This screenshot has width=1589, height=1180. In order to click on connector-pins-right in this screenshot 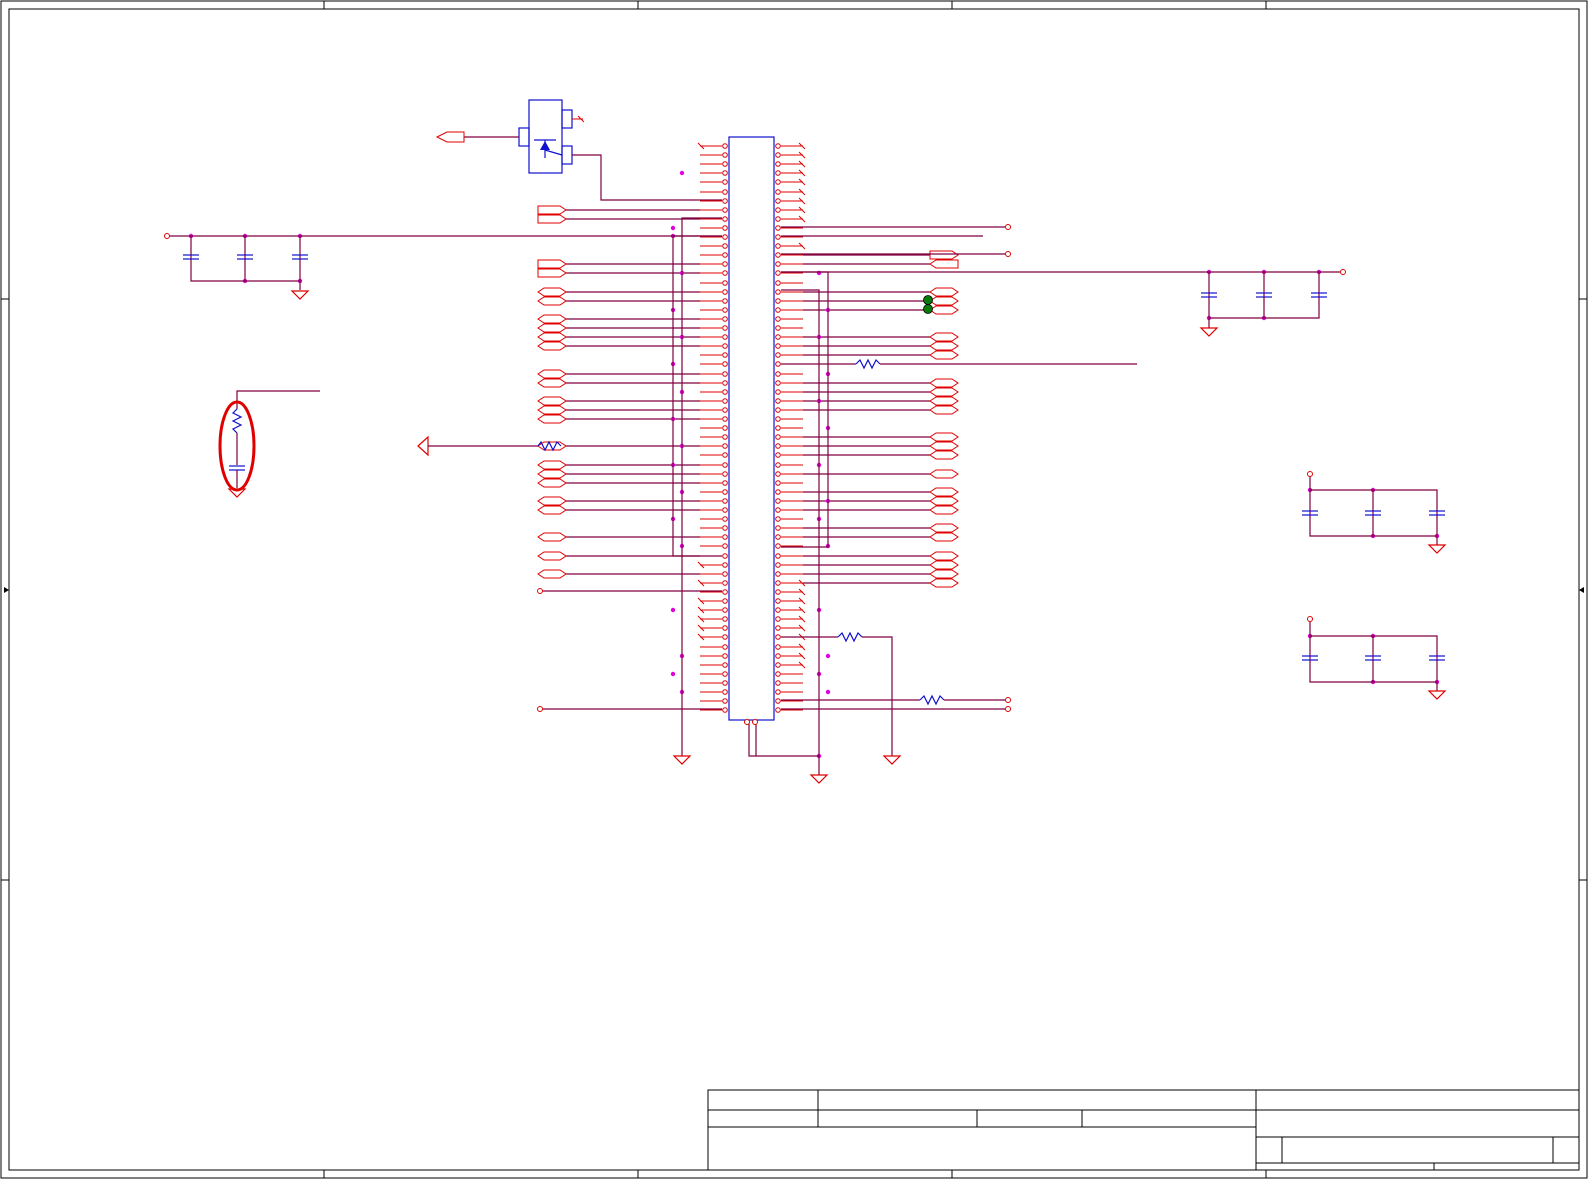, I will do `click(790, 427)`.